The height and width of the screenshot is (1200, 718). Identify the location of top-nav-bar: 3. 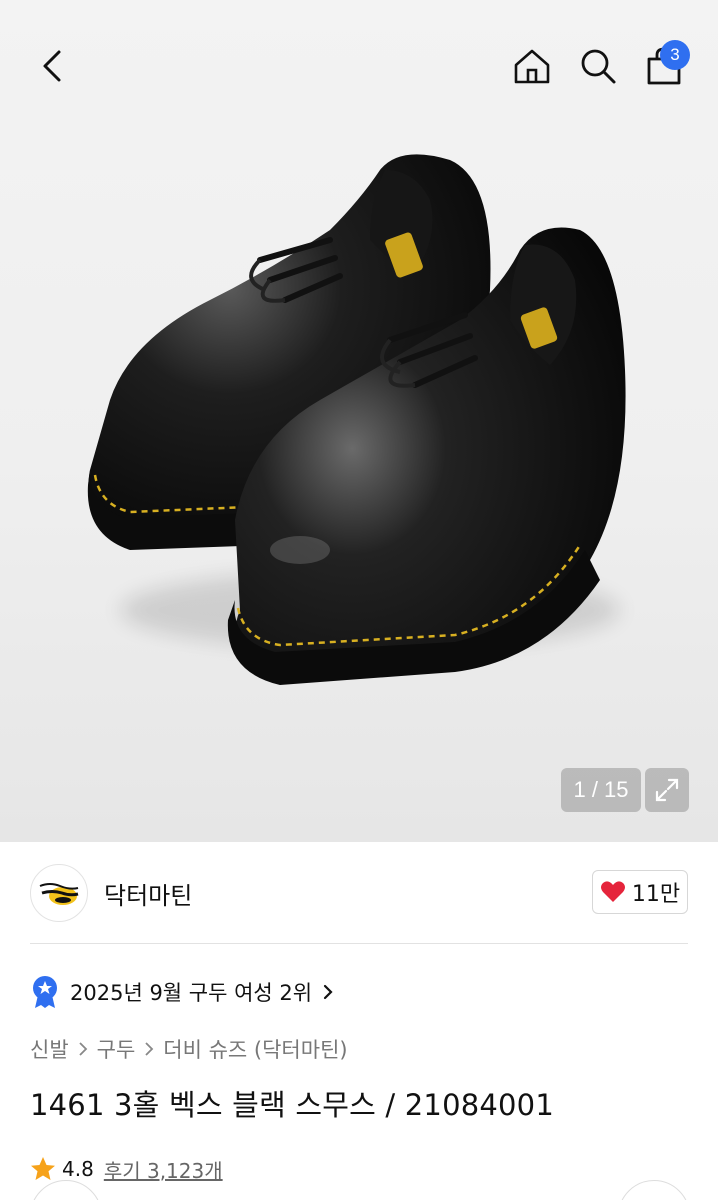
(359, 65).